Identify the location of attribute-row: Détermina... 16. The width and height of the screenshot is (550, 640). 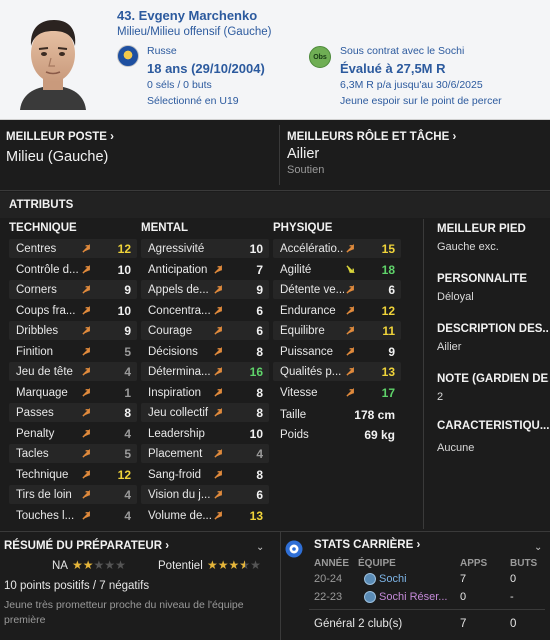
(205, 371).